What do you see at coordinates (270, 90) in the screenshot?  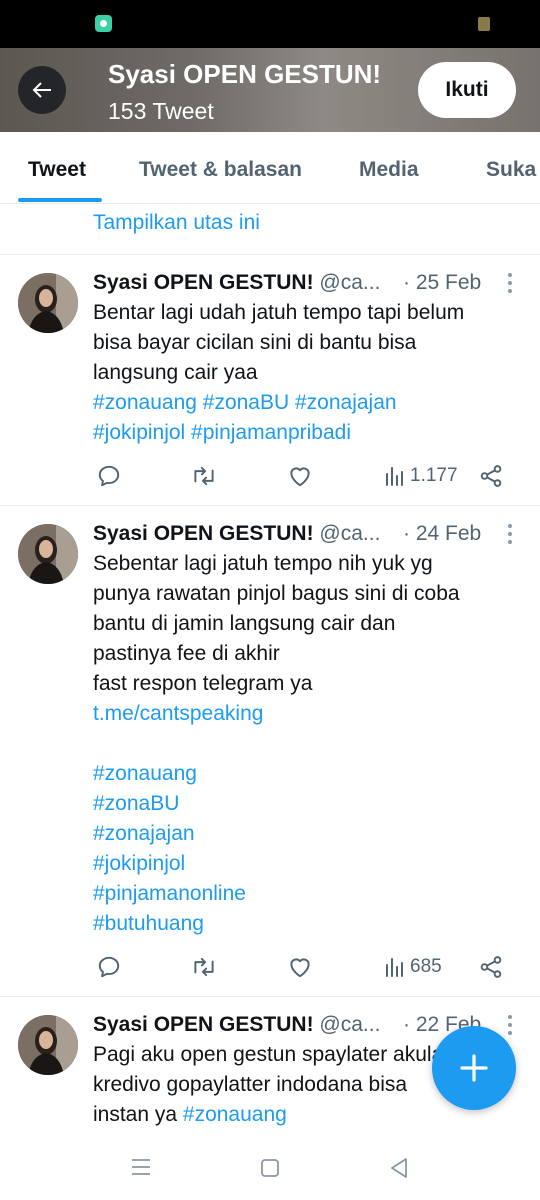 I see `profile-header: Syasi OPEN GESTUN! 153 Tweet Ikuti` at bounding box center [270, 90].